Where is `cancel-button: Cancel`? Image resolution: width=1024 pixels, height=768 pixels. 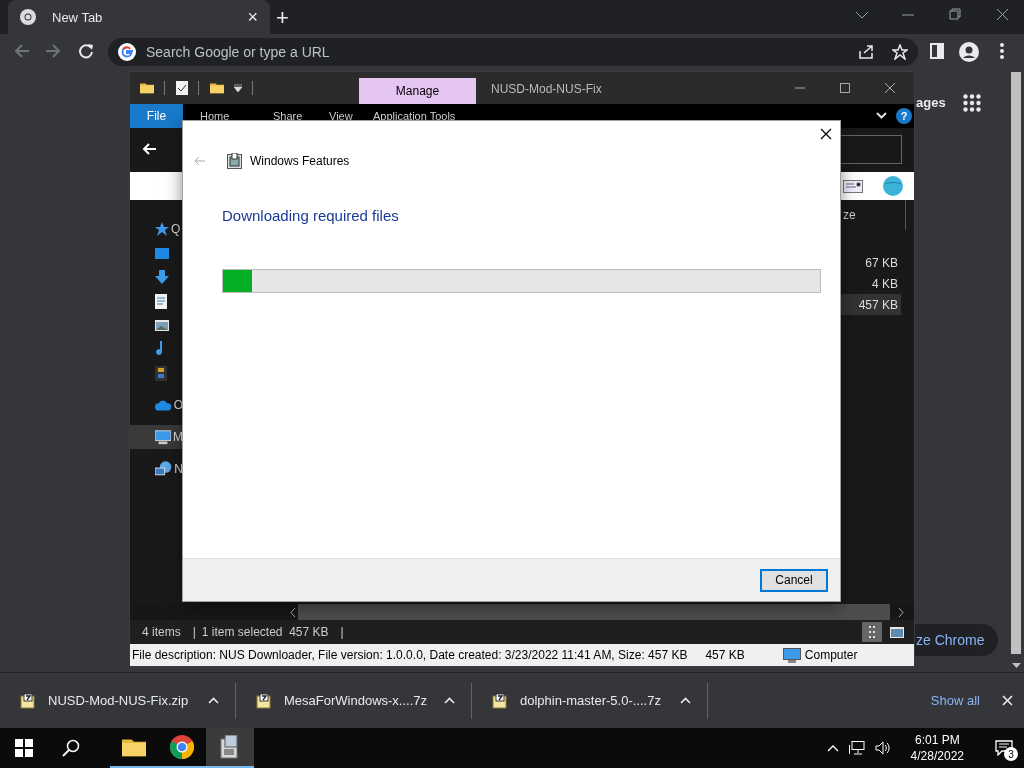
cancel-button: Cancel is located at coordinates (794, 580).